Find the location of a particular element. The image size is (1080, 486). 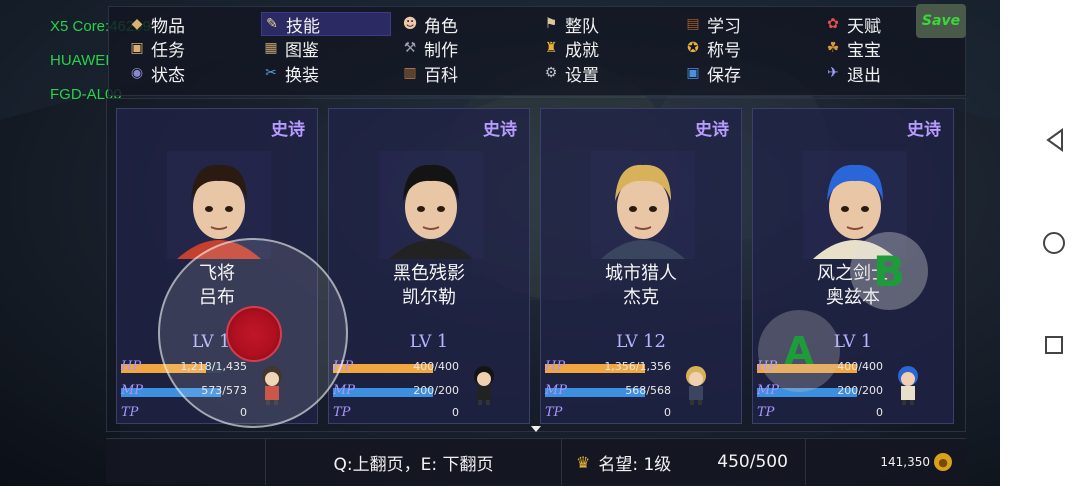

menu-item-8: ⚒ 制作 is located at coordinates (429, 48).